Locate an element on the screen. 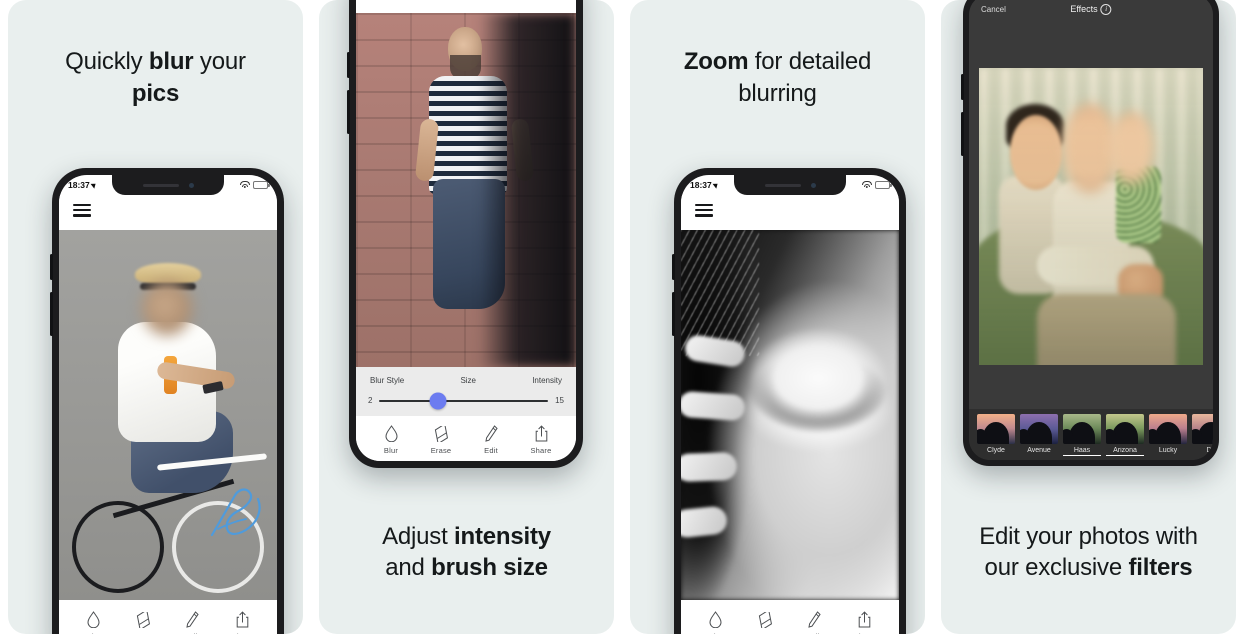  effects-top-bar: Cancel Effects i is located at coordinates (1091, 12).